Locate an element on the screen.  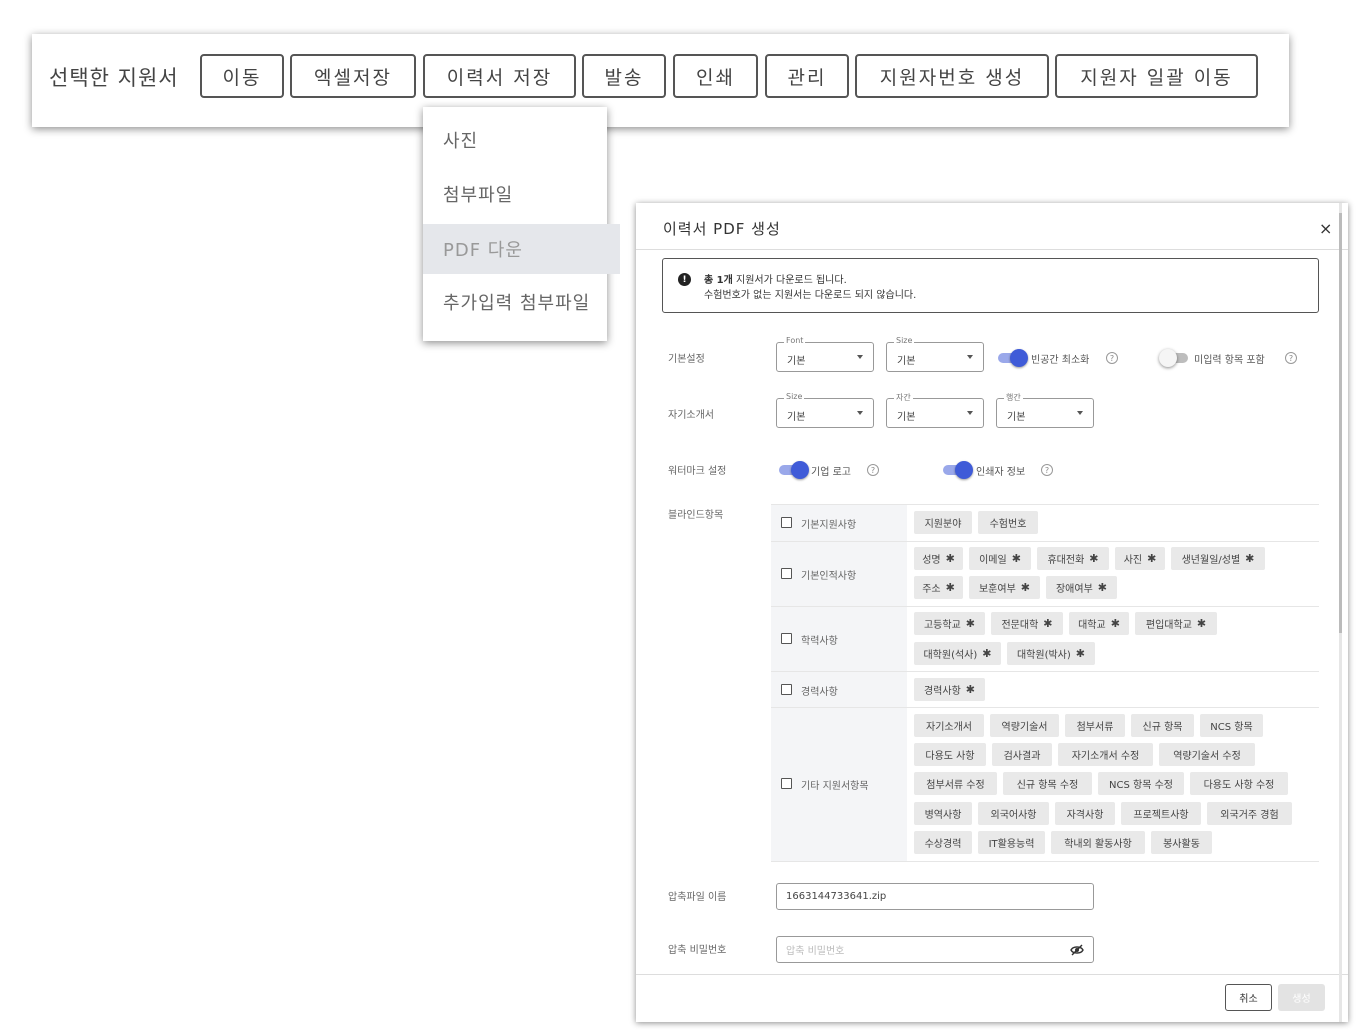
send-button: 발송 is located at coordinates (624, 76).